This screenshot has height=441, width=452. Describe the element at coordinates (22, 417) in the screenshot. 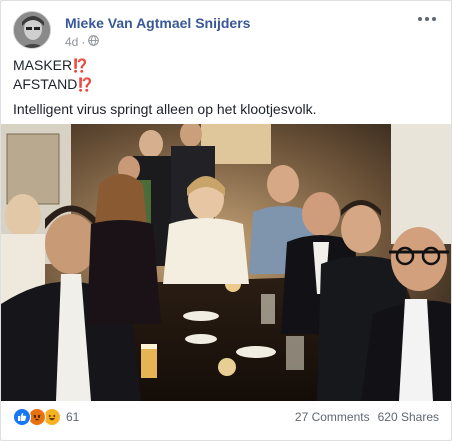

I see `like-icon` at that location.